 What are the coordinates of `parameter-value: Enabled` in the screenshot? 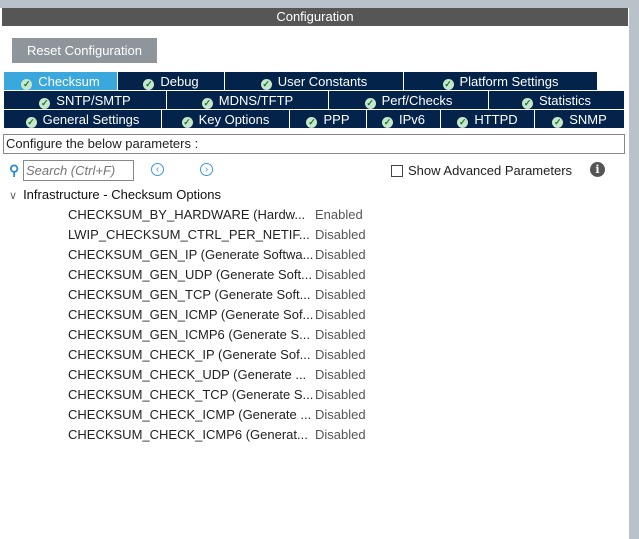 It's located at (339, 214).